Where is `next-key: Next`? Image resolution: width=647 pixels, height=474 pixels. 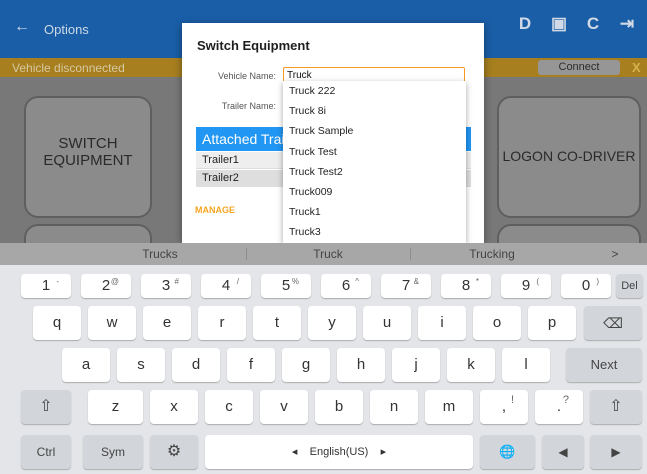 next-key: Next is located at coordinates (604, 365).